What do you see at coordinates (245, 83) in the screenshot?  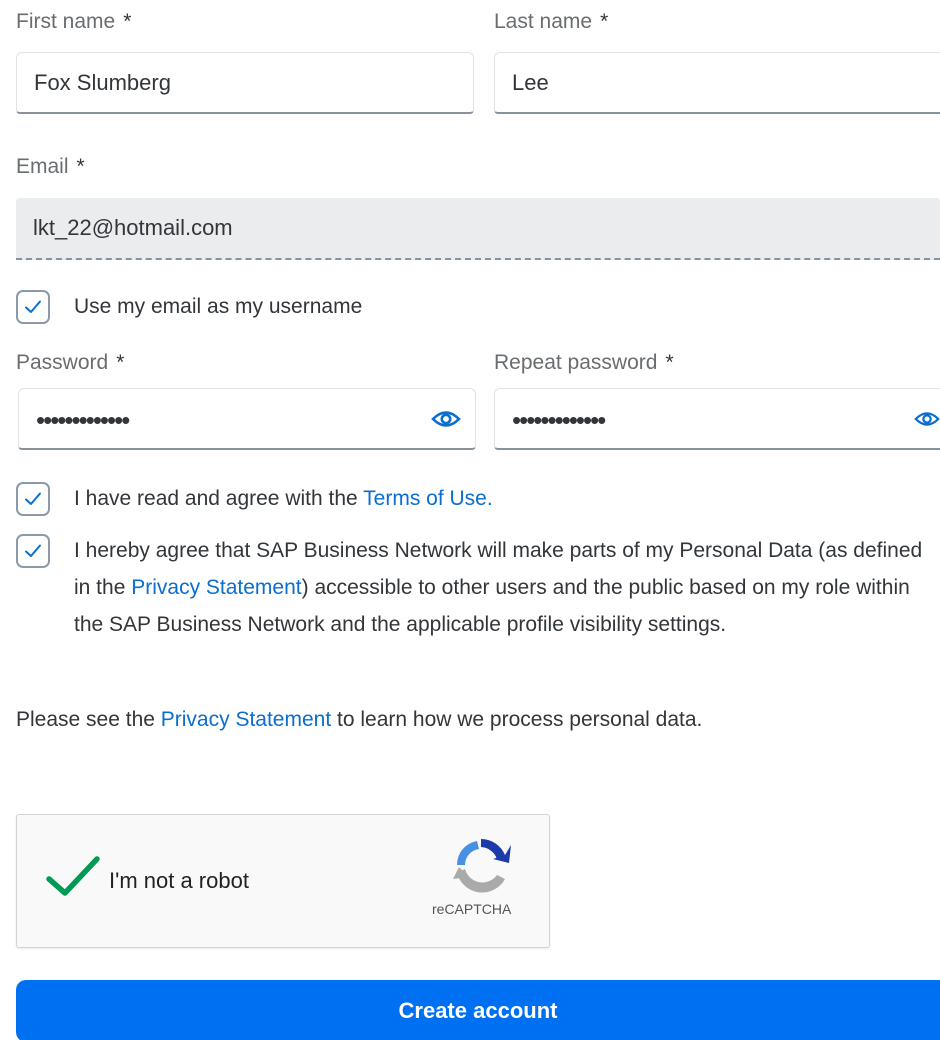 I see `first-name-input: Fox Slumberg` at bounding box center [245, 83].